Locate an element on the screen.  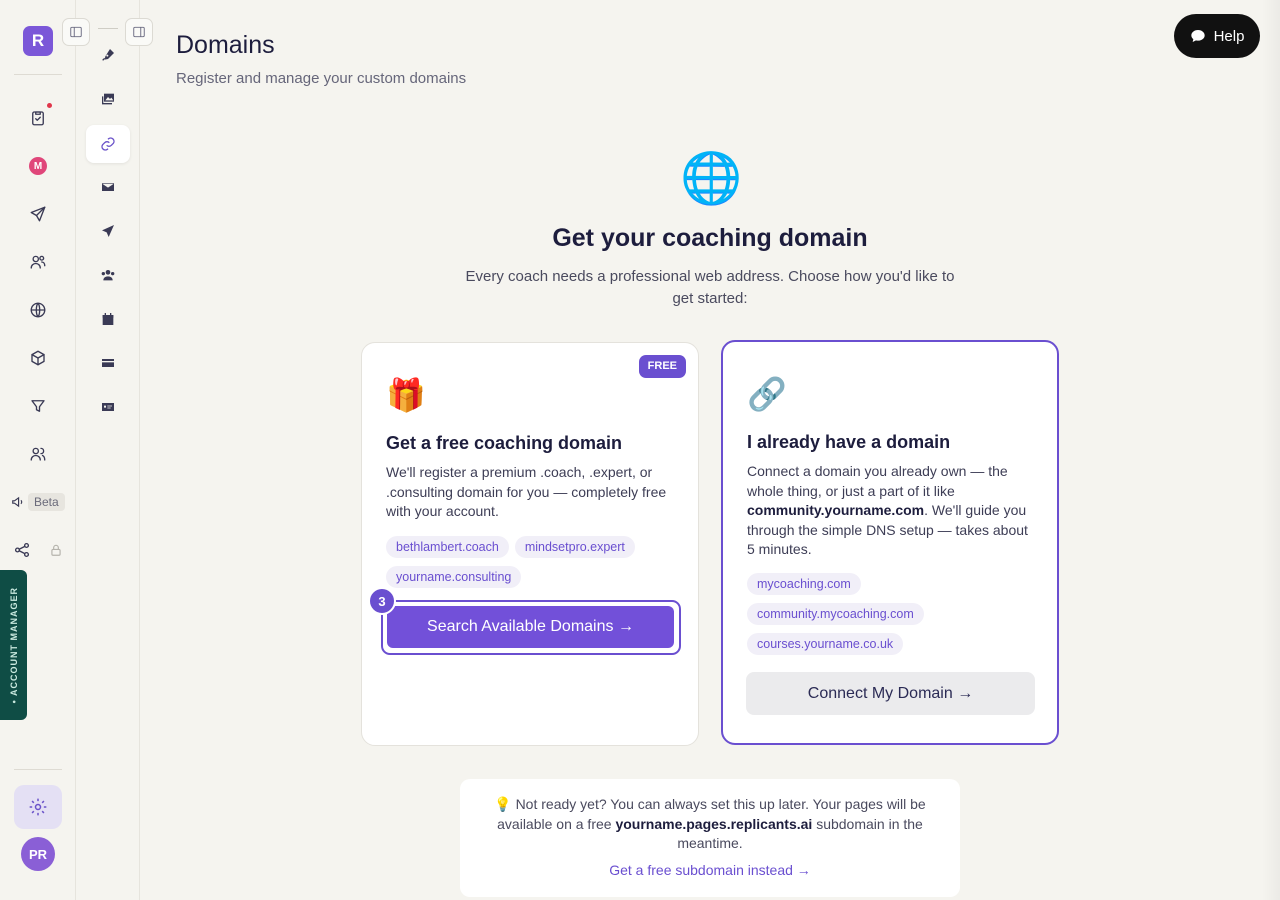
users-group-icon is located at coordinates (38, 262).